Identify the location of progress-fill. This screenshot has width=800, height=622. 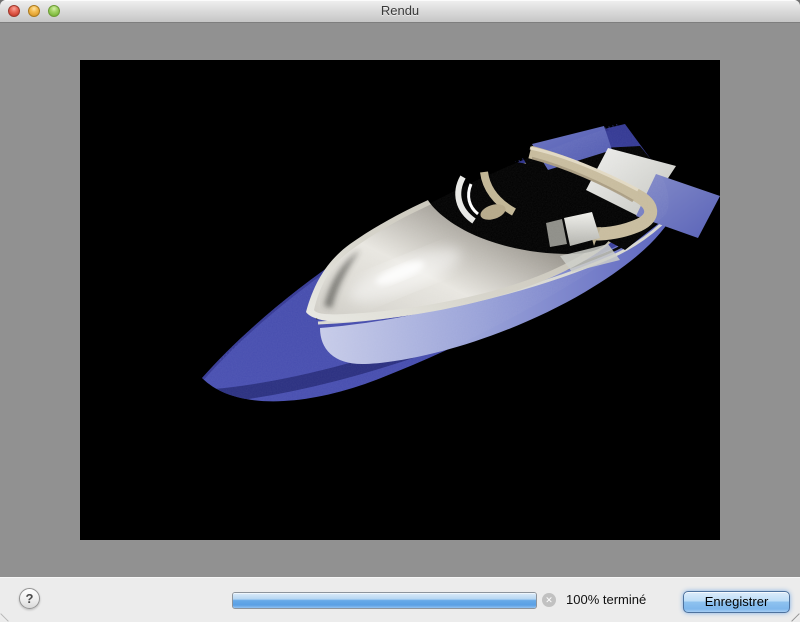
(384, 600).